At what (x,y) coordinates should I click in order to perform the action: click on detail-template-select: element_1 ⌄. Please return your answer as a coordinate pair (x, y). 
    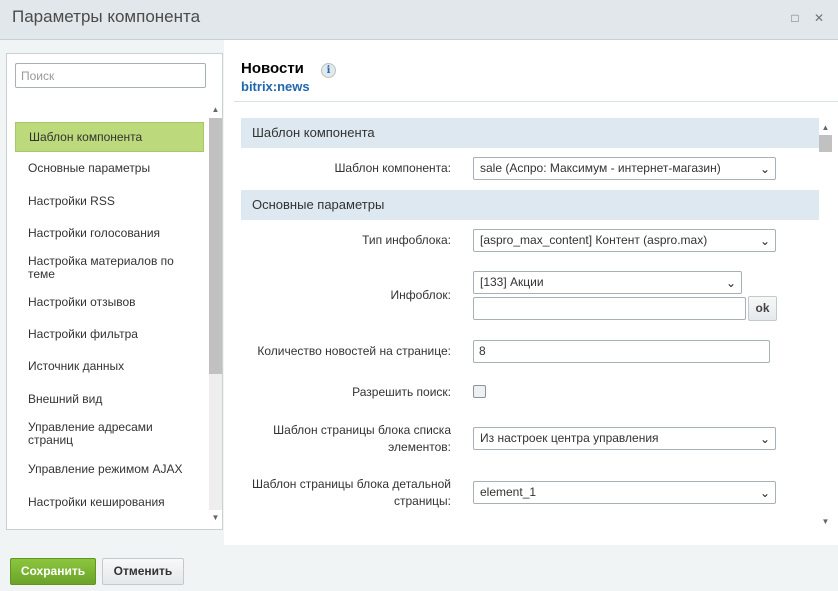
    Looking at the image, I should click on (624, 492).